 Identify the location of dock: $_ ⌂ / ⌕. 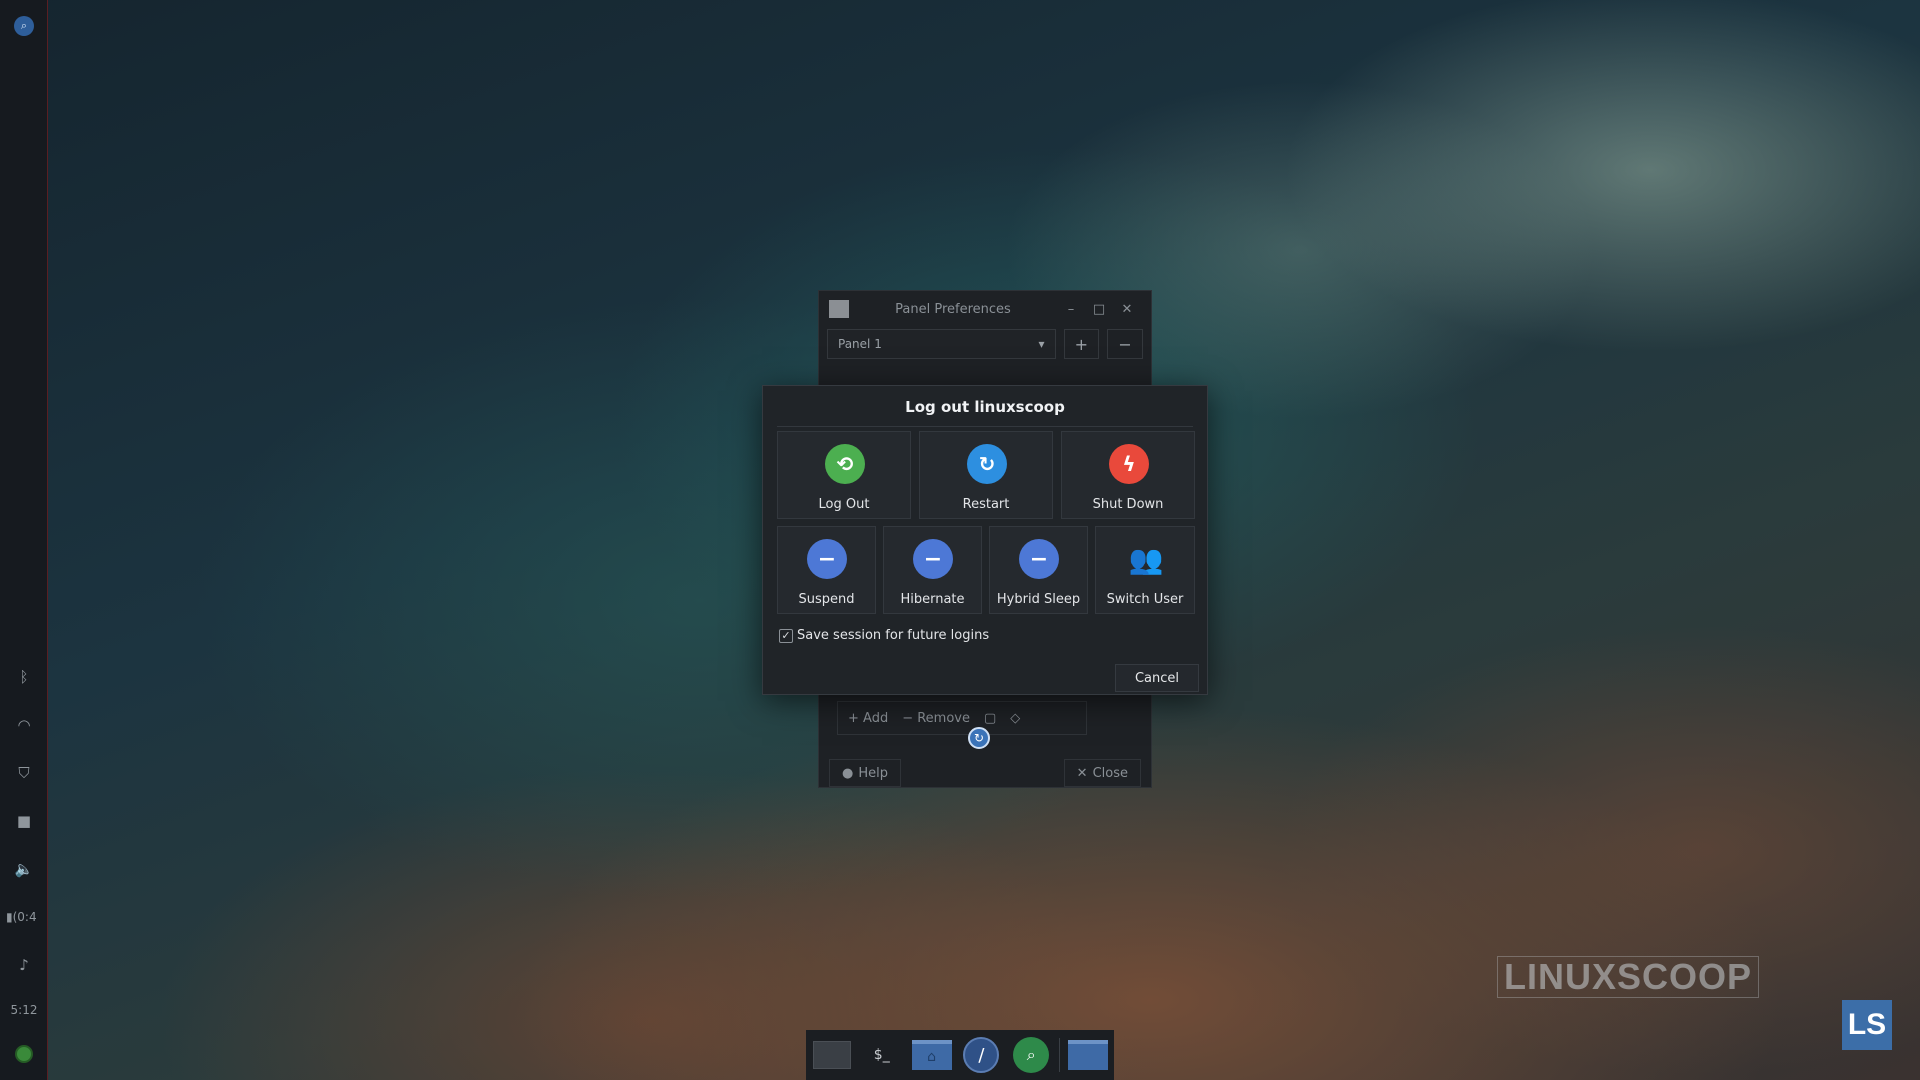
(960, 1055).